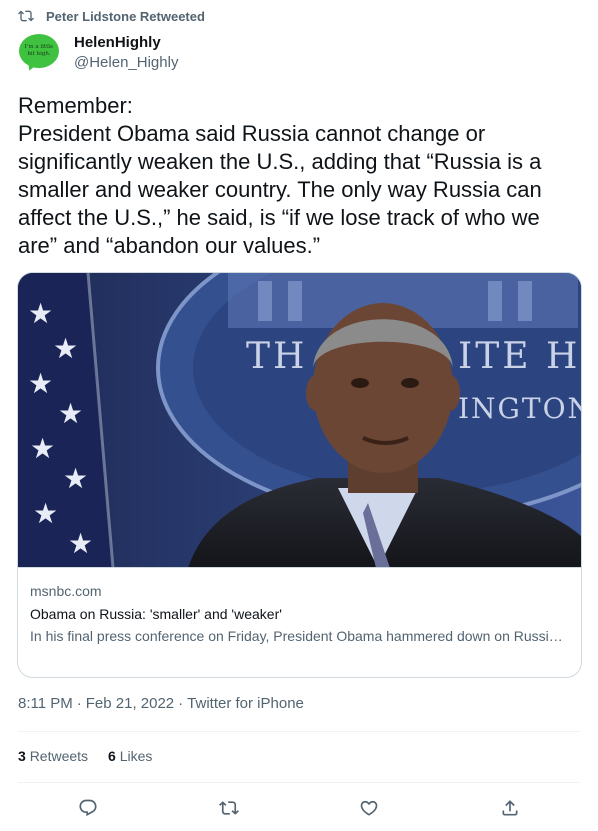  I want to click on tweet-actions, so click(299, 808).